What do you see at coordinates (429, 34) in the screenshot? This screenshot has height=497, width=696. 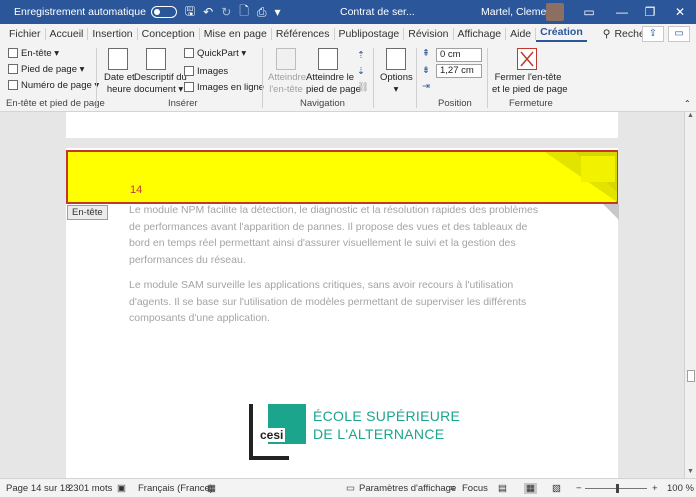 I see `tab-revision: Révision` at bounding box center [429, 34].